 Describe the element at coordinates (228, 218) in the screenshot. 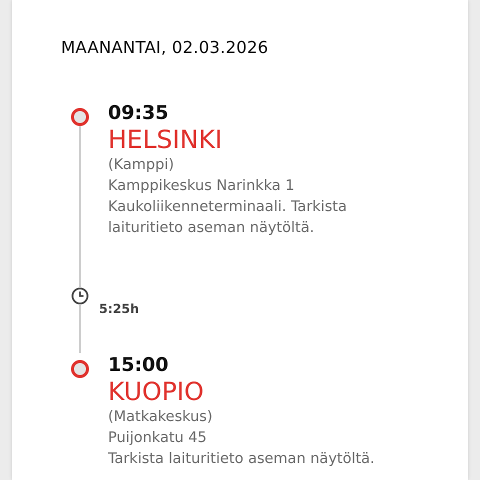

I see `stop-detail: Kaukoliikenneterminaali. Tarkista laituritieto aseman näytöltä.` at that location.